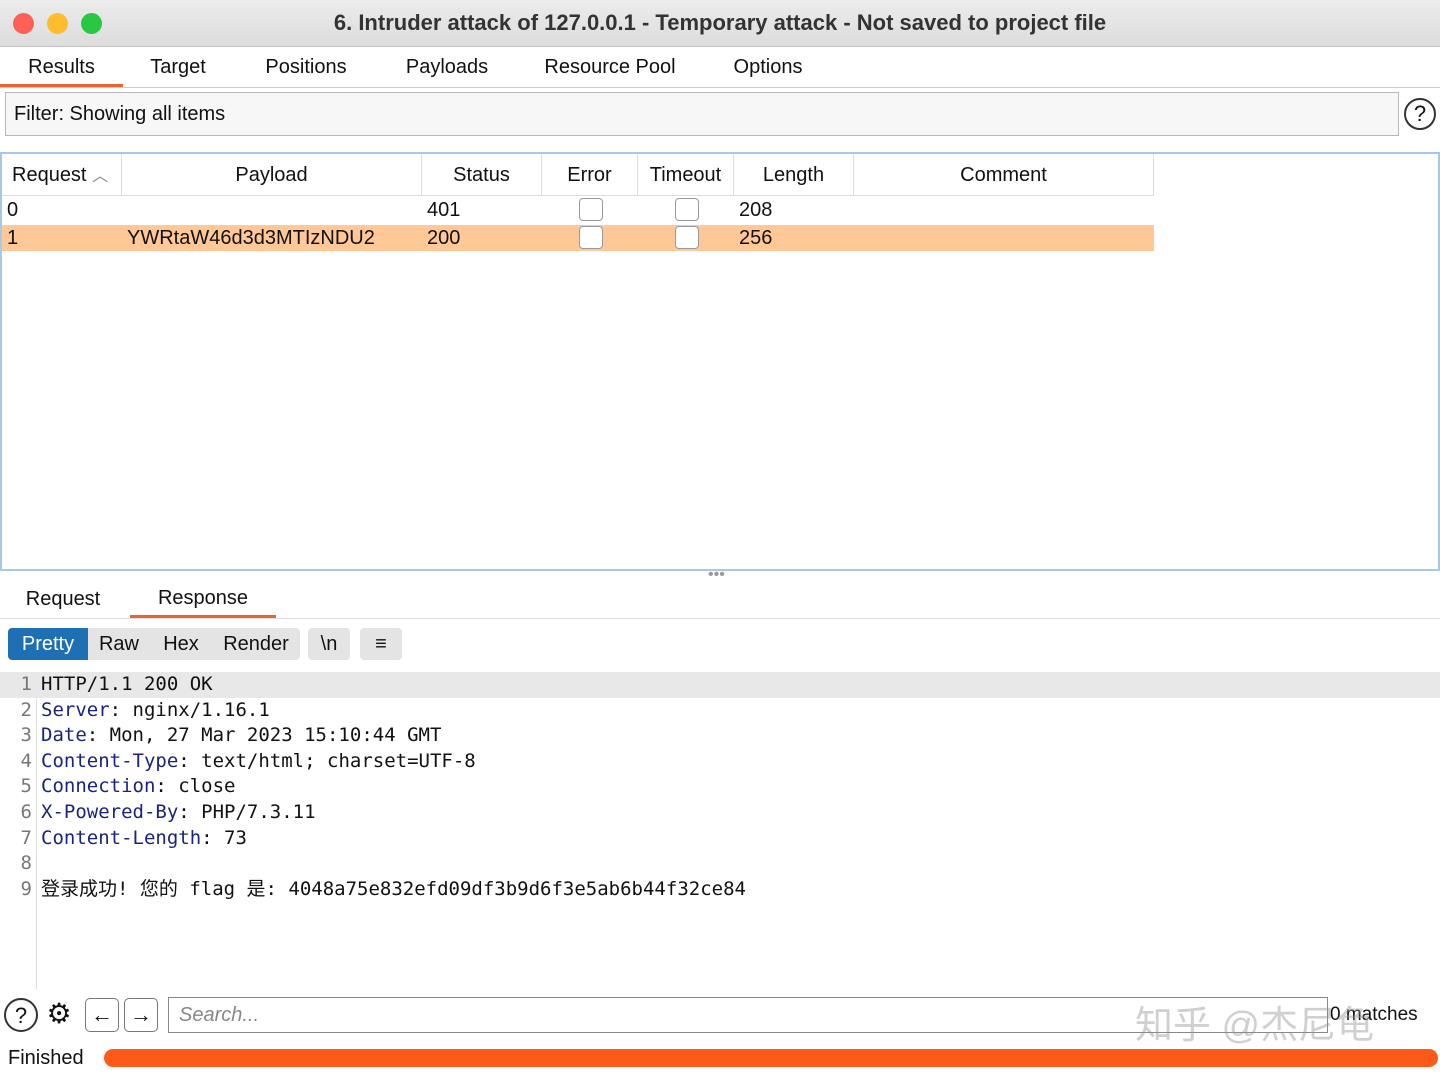 This screenshot has height=1077, width=1440. I want to click on code-line: 3 Date: Mon, 27 Mar 2023 15:10:44 GMT, so click(720, 736).